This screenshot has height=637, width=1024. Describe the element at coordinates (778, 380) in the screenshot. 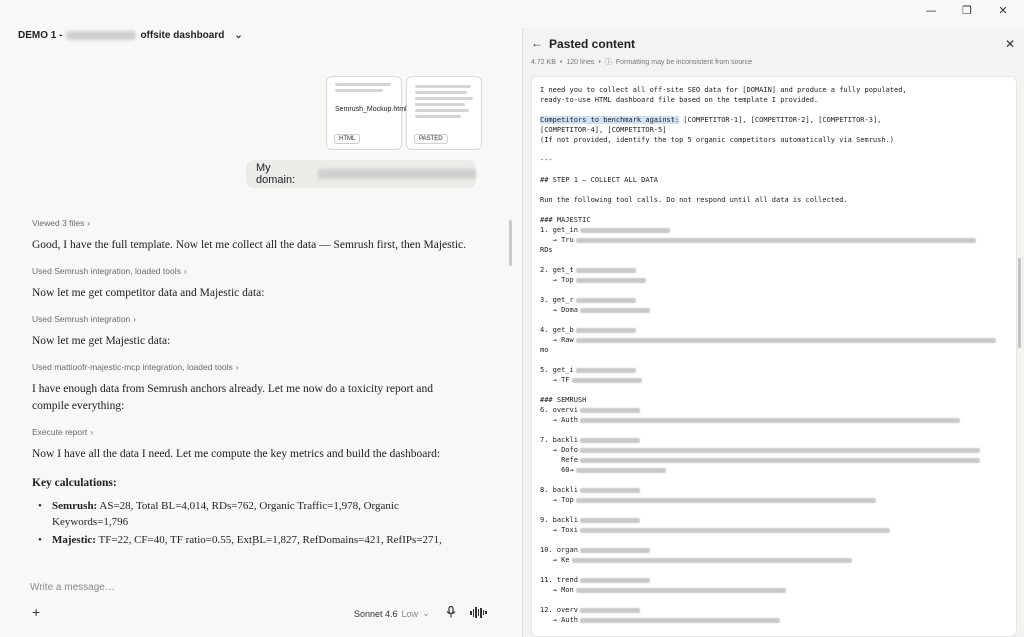

I see `document-line: → TF` at that location.